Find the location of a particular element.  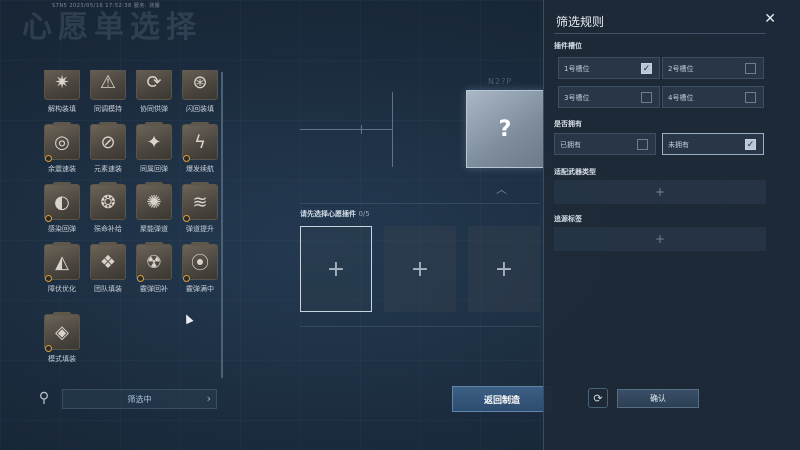

wishlist-slot-1: + is located at coordinates (336, 269).